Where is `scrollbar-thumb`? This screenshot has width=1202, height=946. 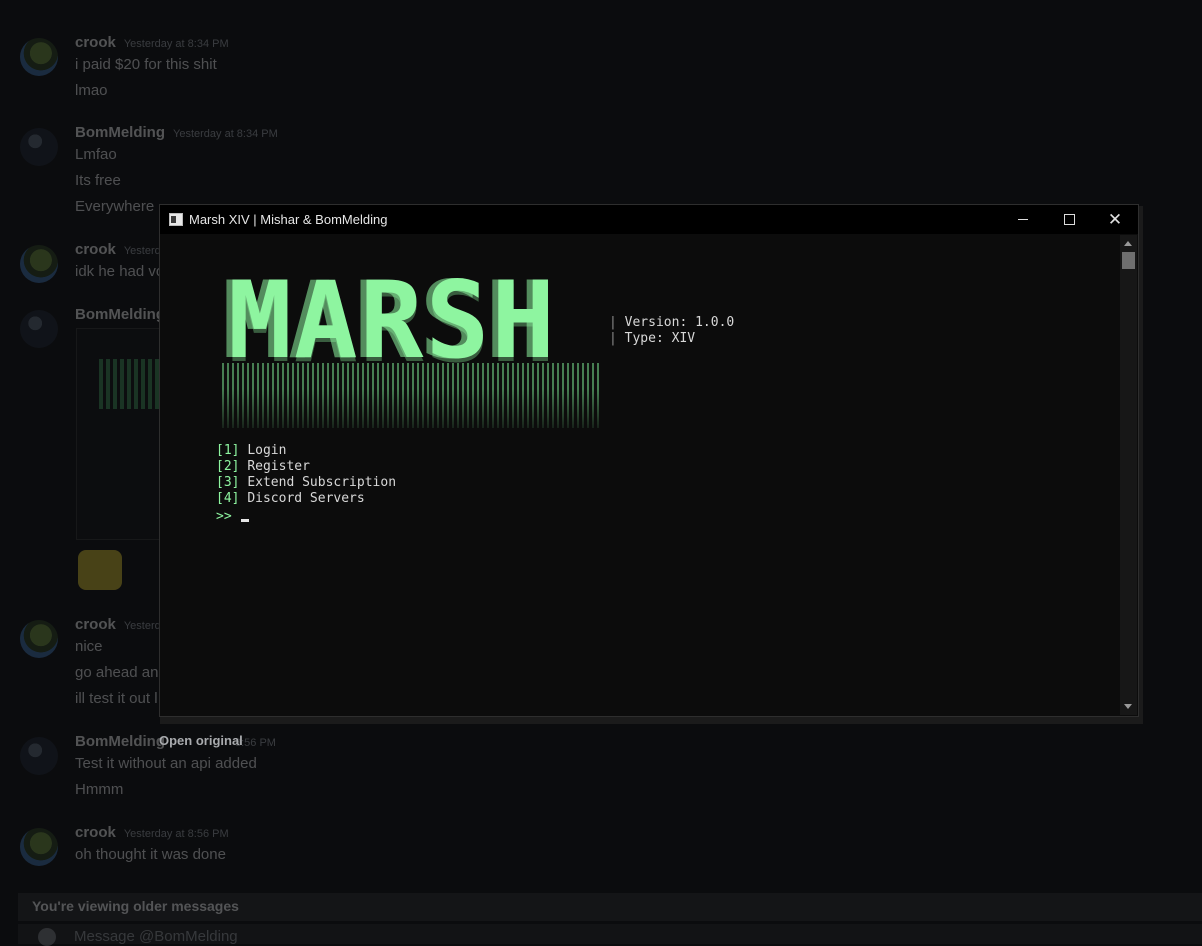
scrollbar-thumb is located at coordinates (1128, 260).